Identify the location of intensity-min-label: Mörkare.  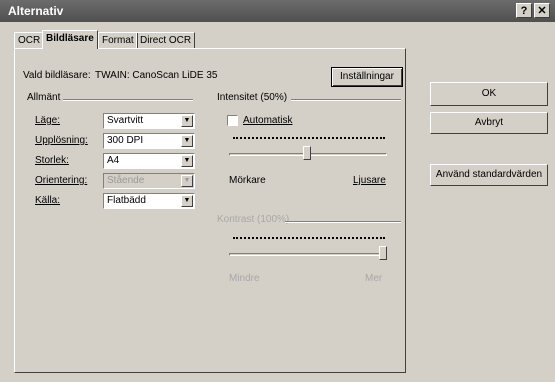
(247, 180).